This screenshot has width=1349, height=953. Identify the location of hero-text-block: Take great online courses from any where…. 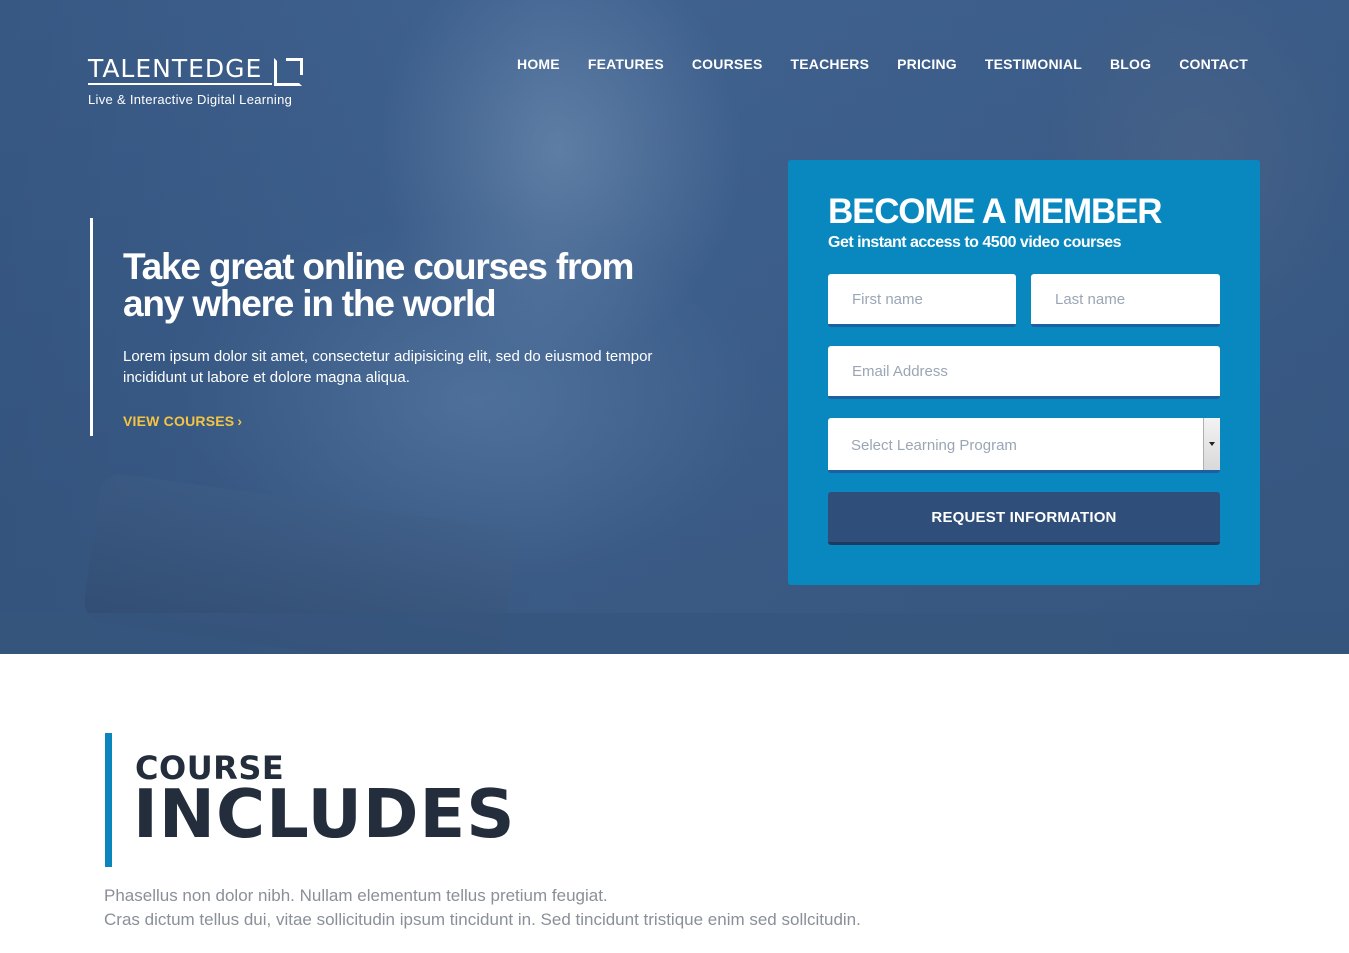
(371, 327).